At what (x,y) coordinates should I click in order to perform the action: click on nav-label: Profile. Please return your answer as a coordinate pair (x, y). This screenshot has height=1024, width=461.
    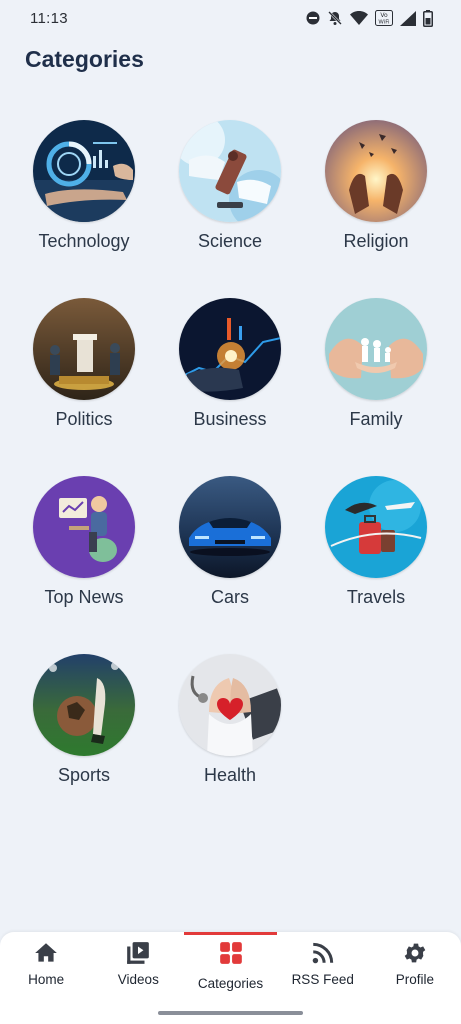
    Looking at the image, I should click on (415, 979).